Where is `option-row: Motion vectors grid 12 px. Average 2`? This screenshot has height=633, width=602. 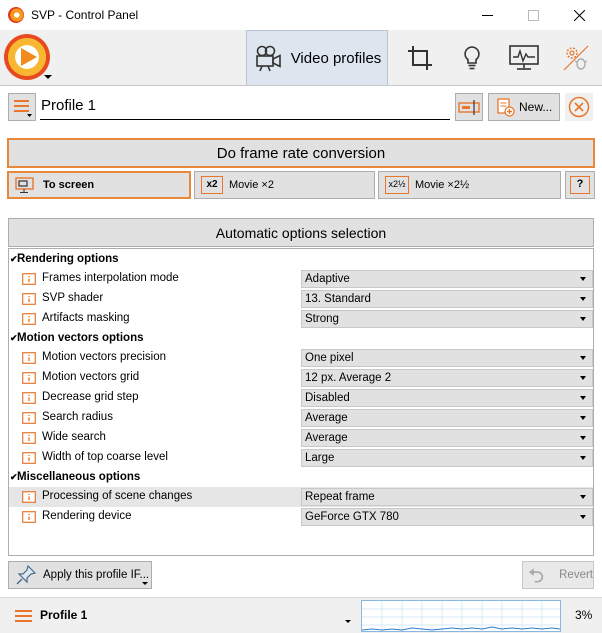
option-row: Motion vectors grid 12 px. Average 2 is located at coordinates (301, 378).